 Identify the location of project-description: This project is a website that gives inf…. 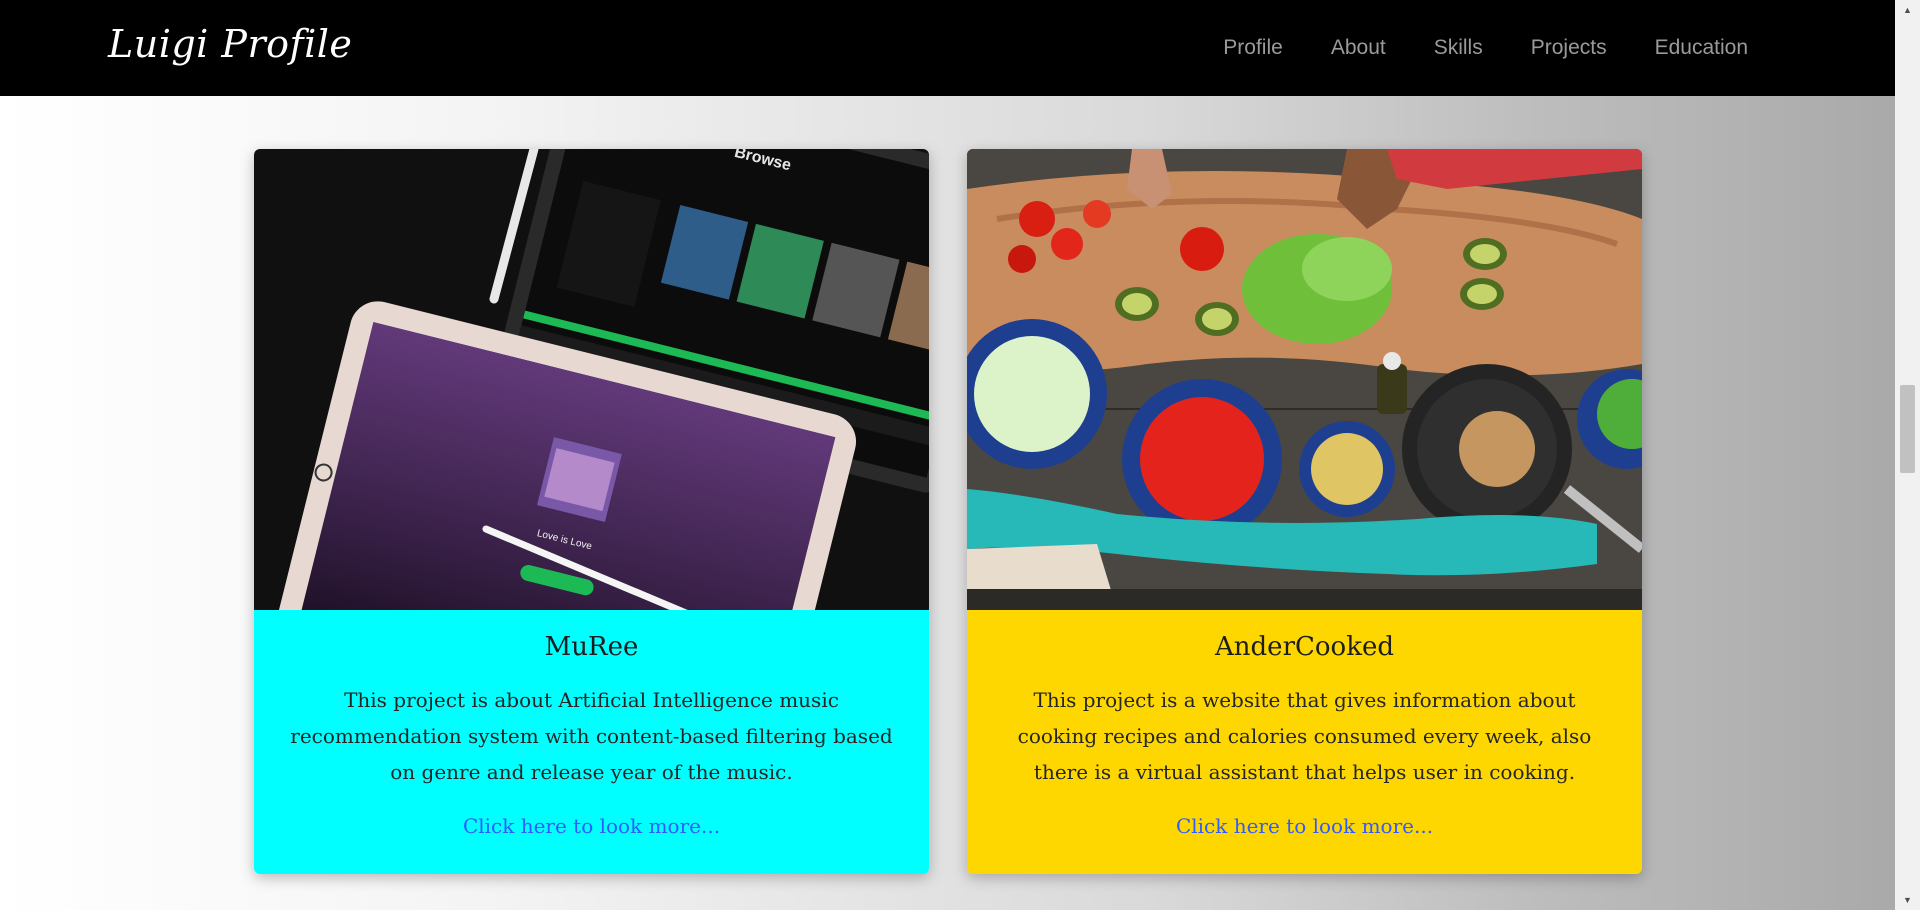
(1304, 736).